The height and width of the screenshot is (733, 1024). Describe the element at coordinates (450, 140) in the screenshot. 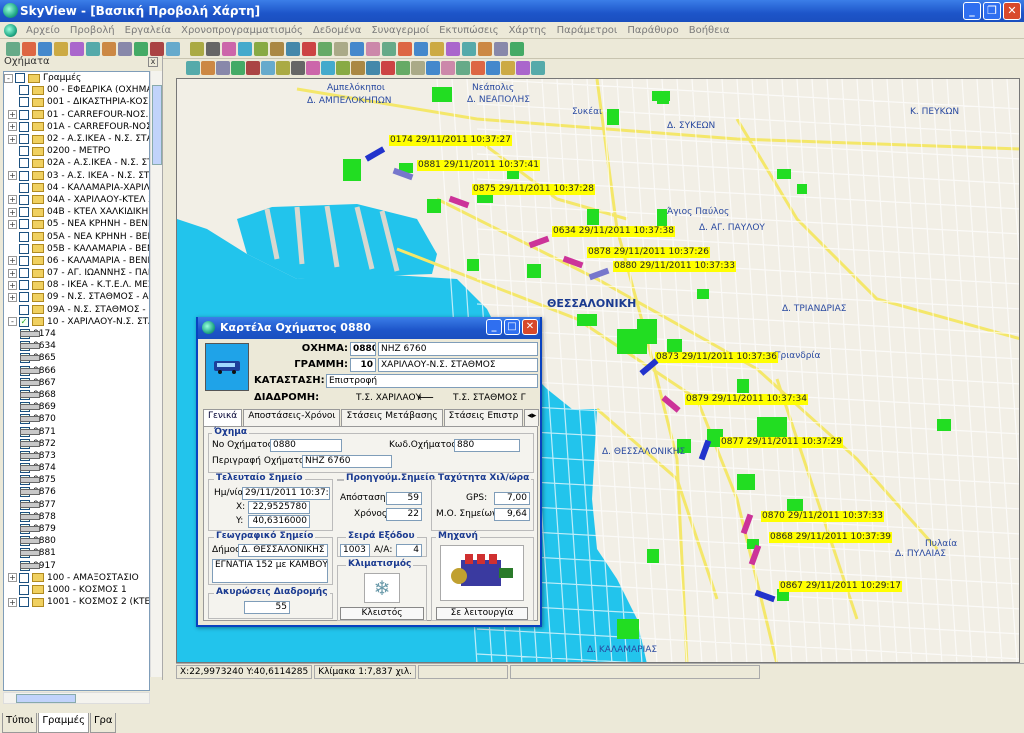

I see `vehicle-map-label: 0174 29/11/2011 10:37:27` at that location.